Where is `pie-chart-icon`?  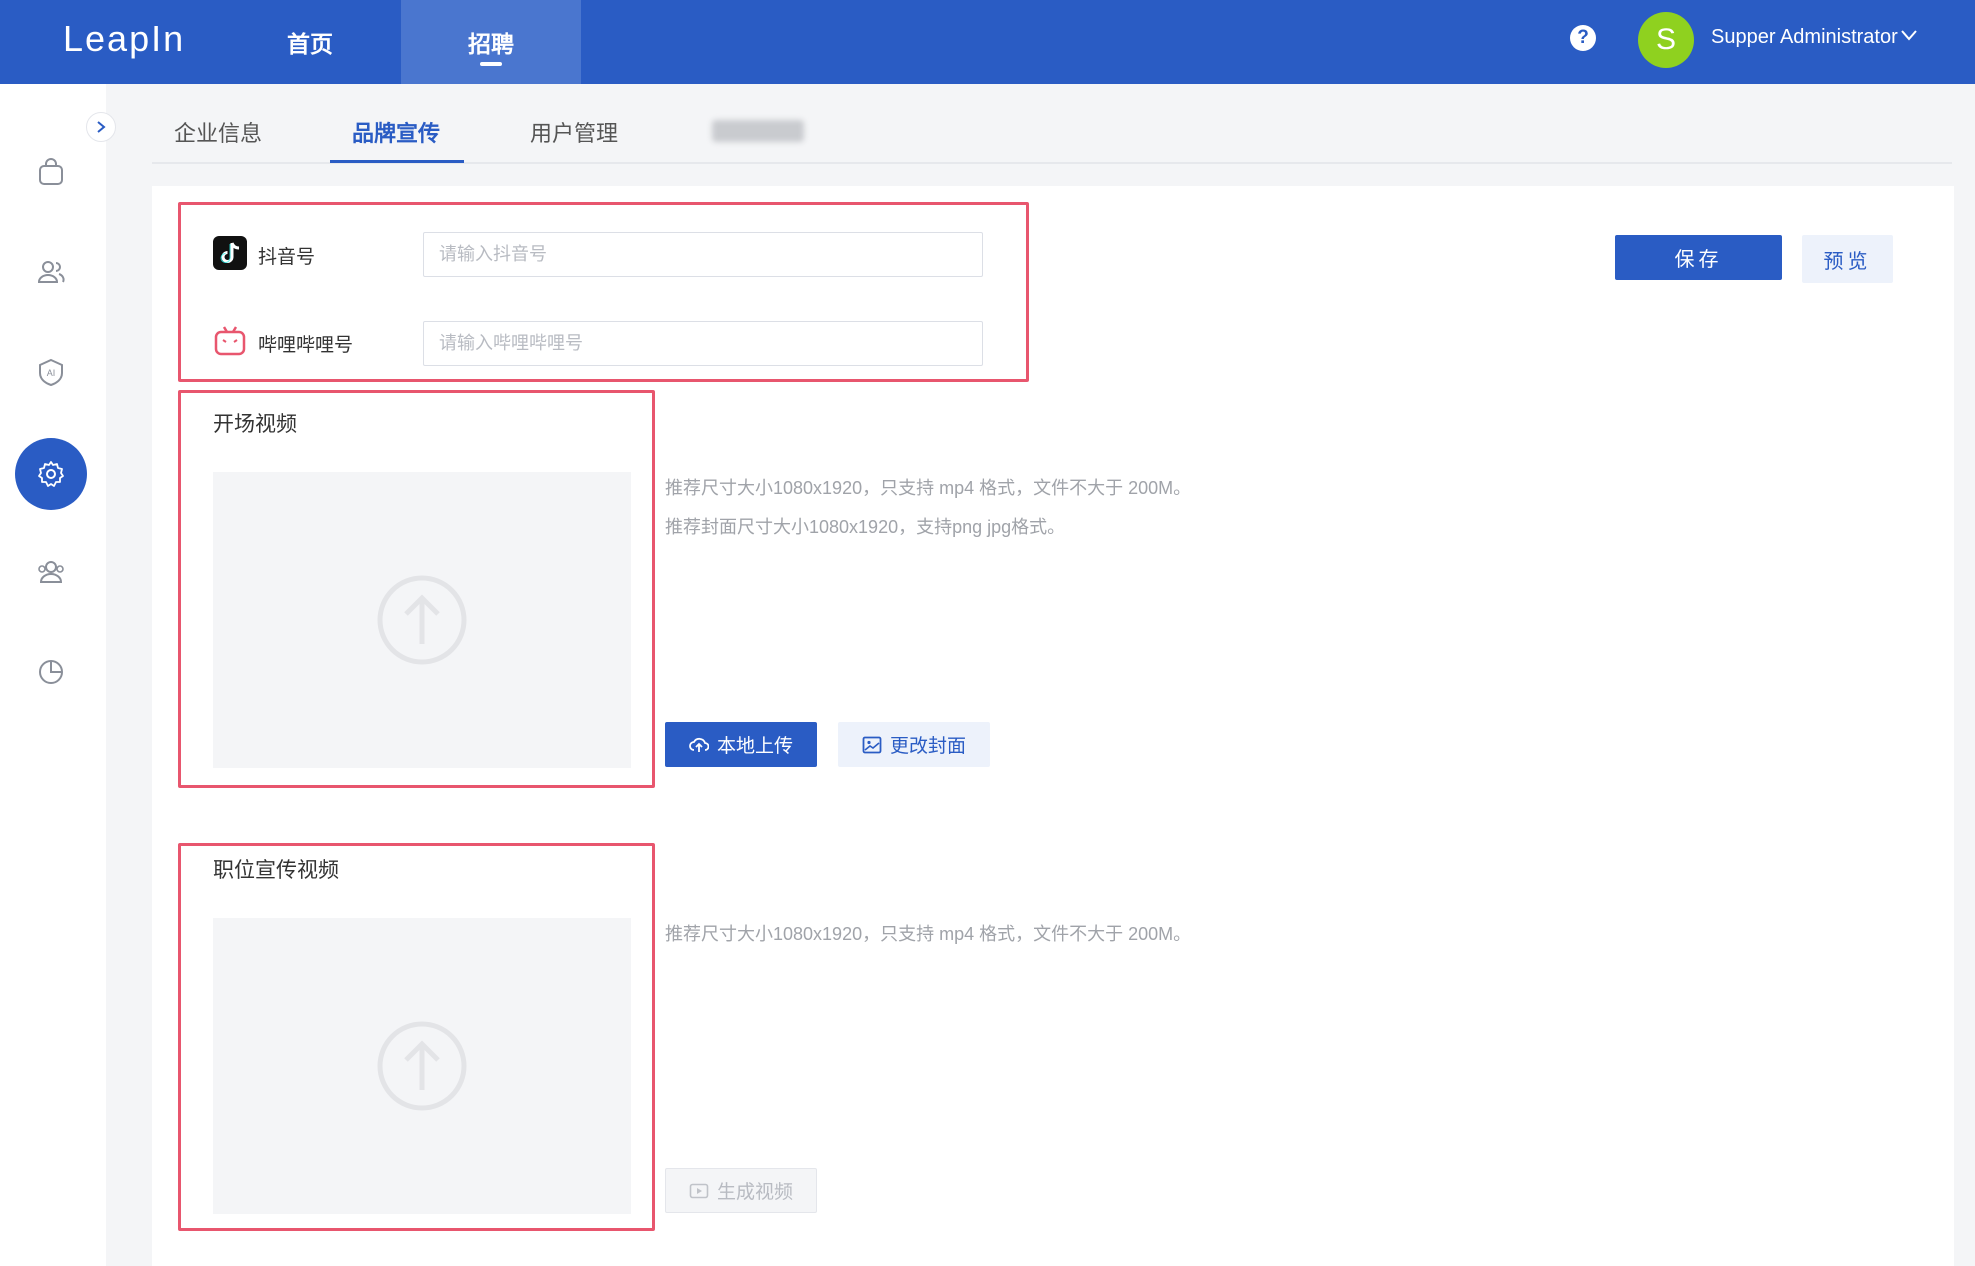
pie-chart-icon is located at coordinates (51, 672).